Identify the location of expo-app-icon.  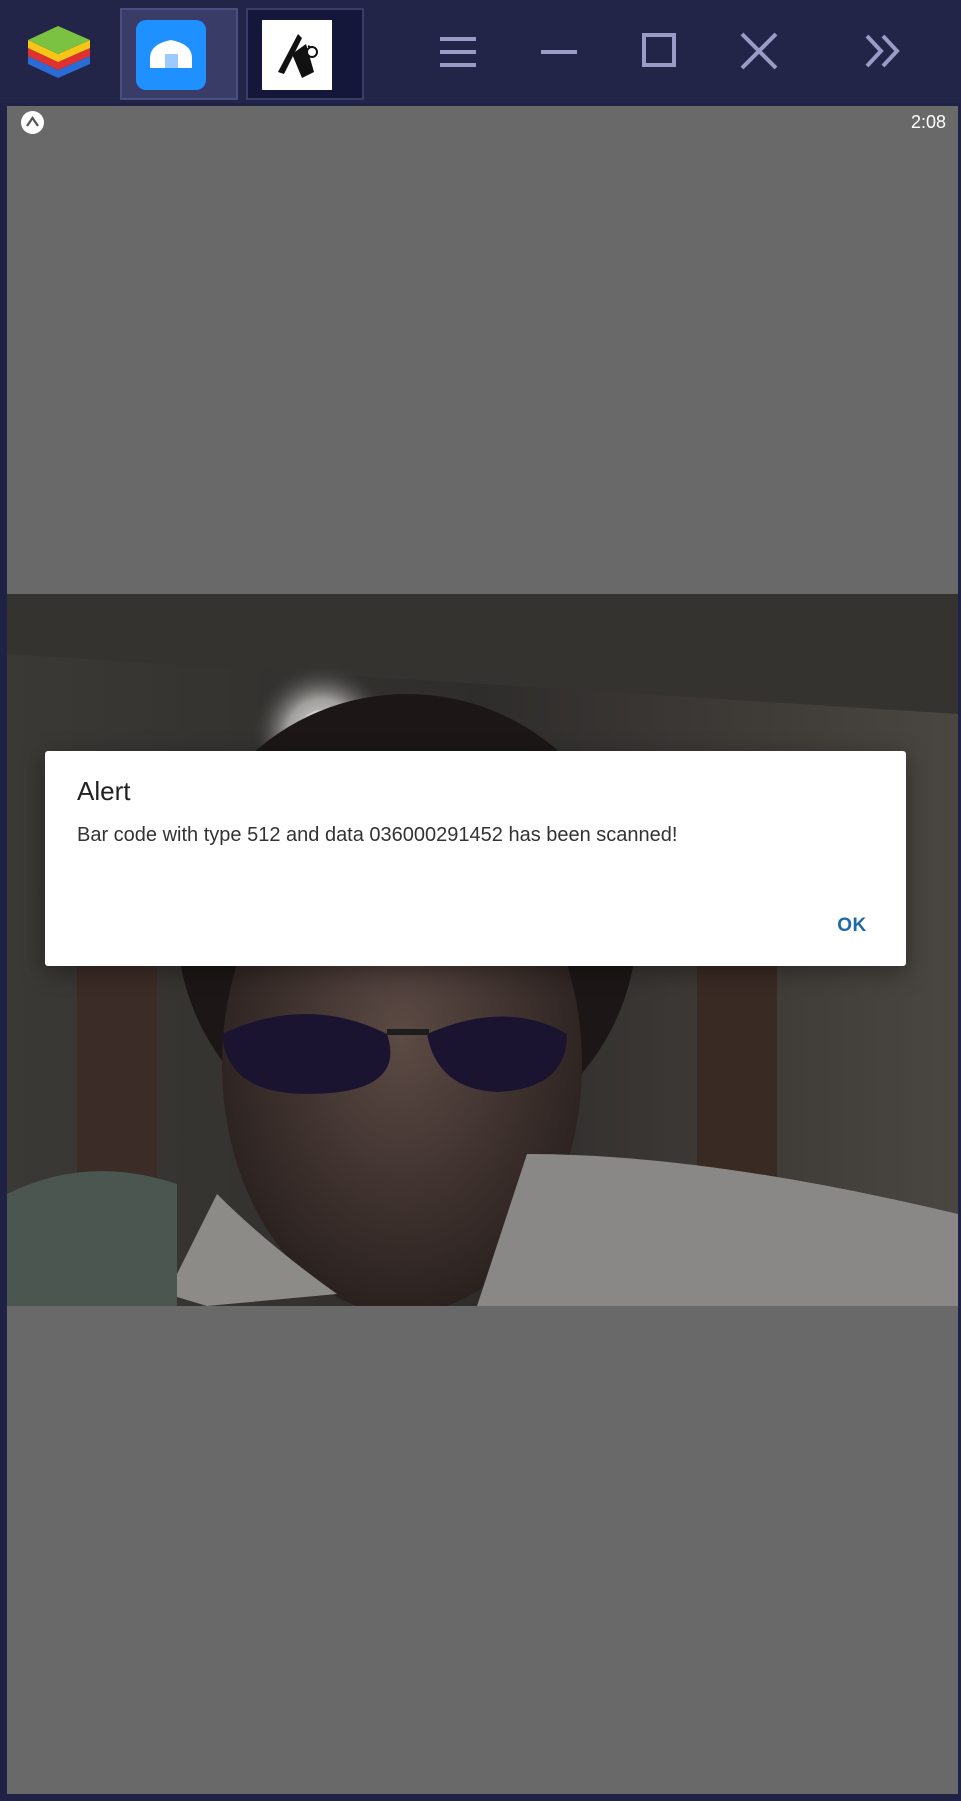
(297, 55).